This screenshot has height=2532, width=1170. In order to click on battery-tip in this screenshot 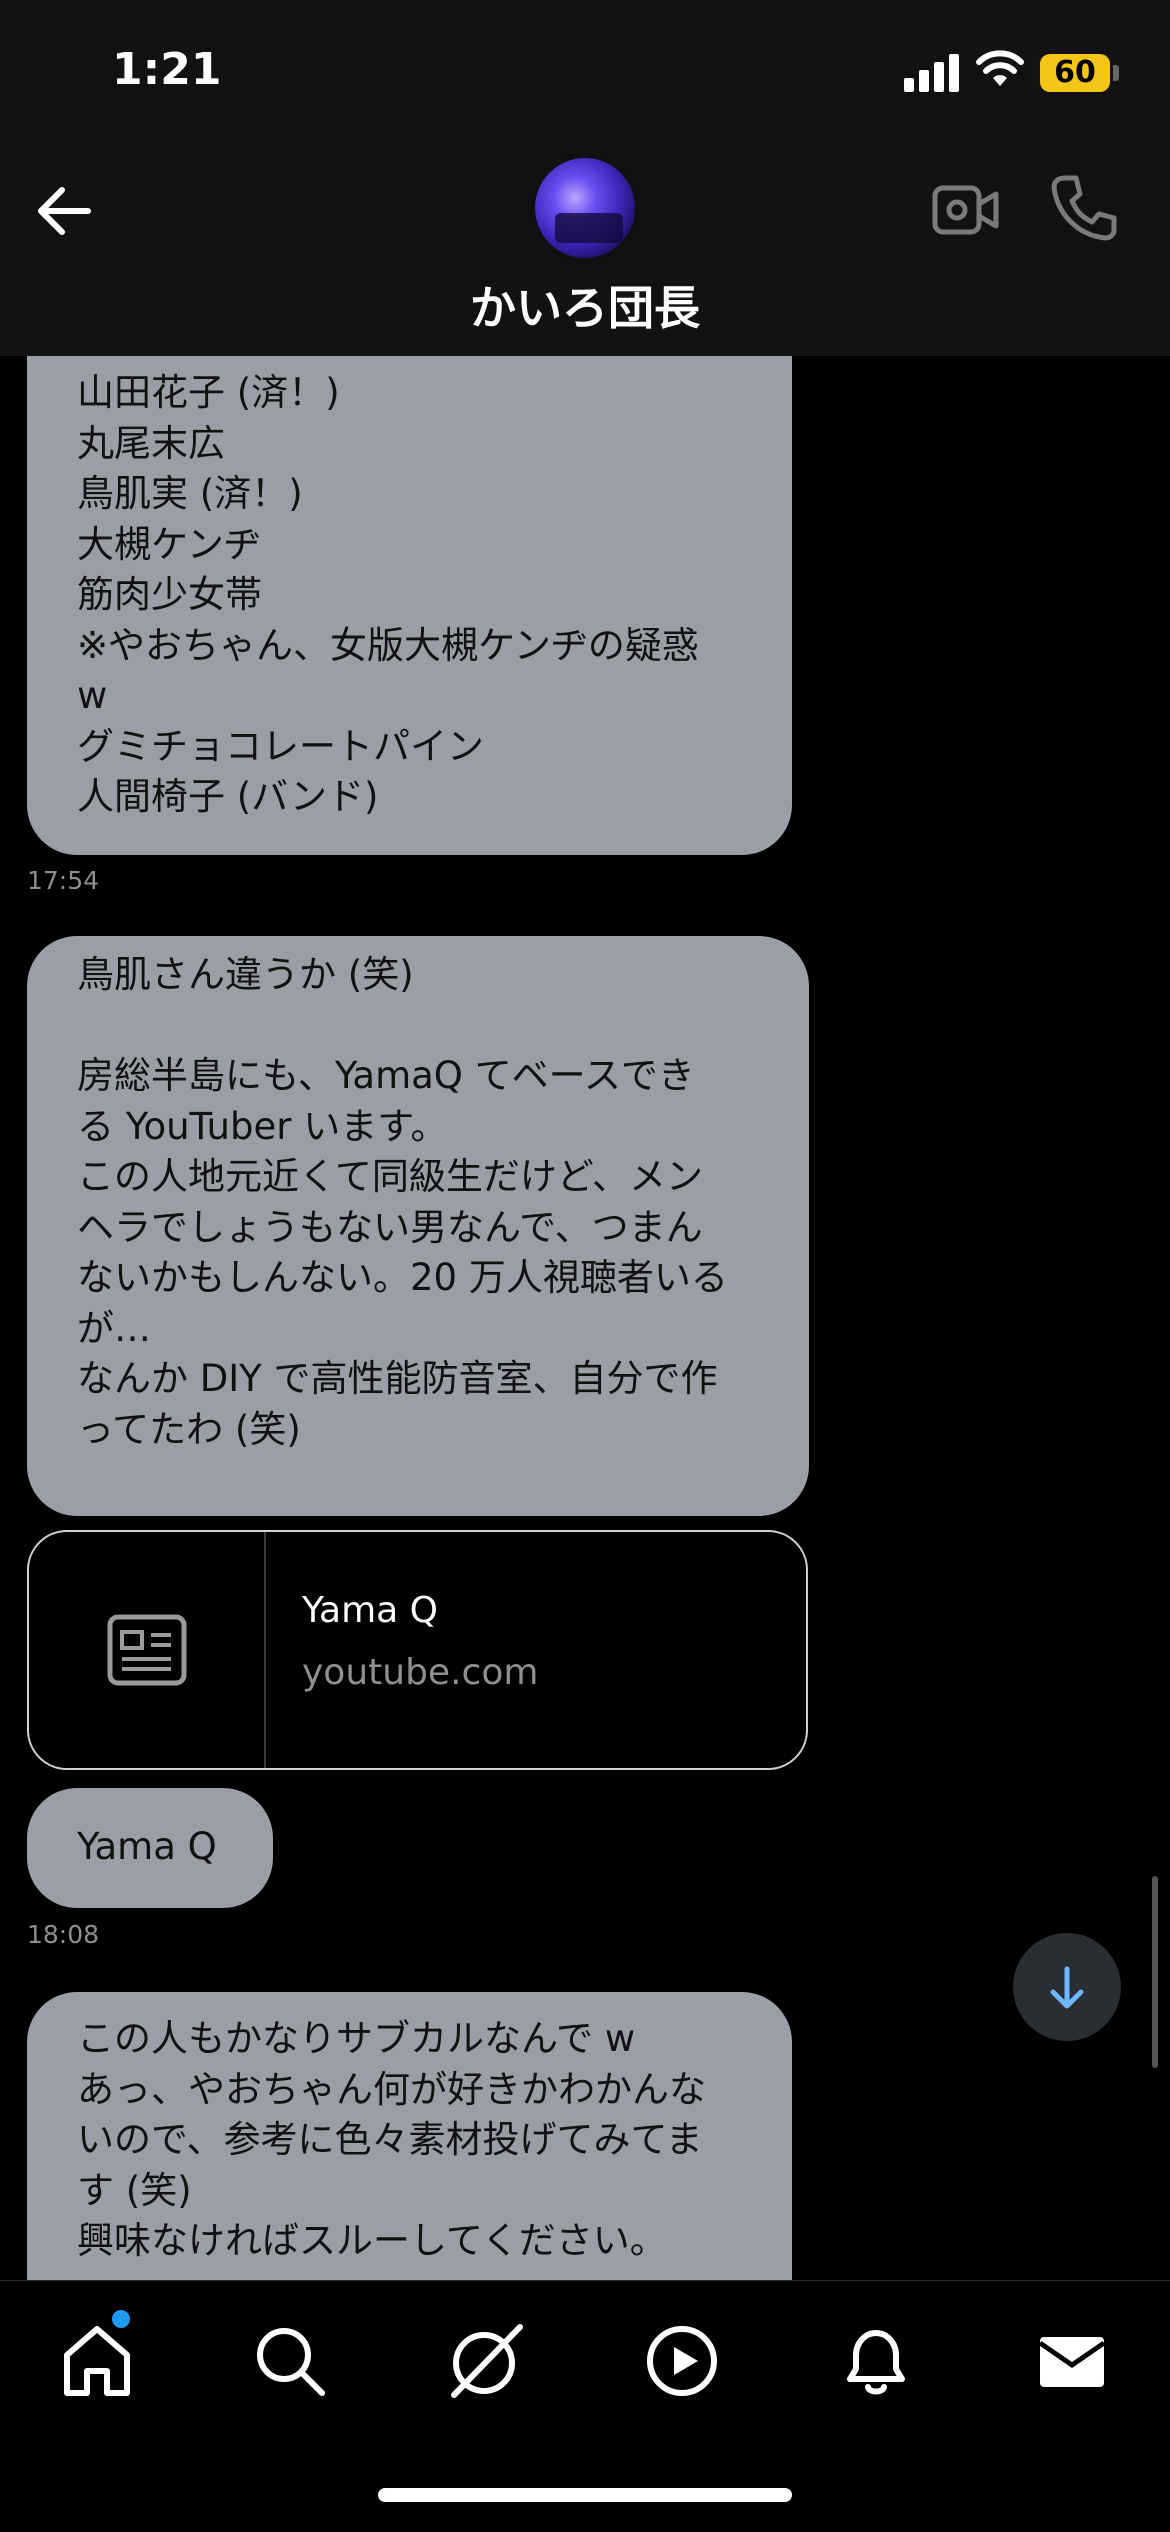, I will do `click(1116, 73)`.